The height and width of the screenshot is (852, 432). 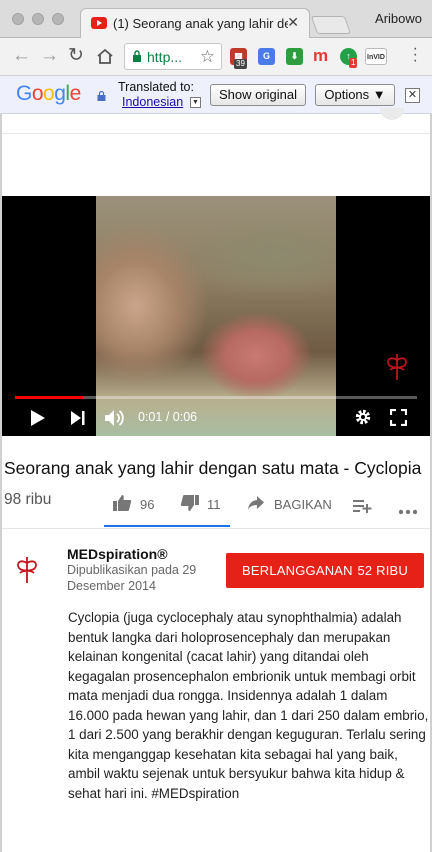 I want to click on translate-lock-icon, so click(x=101, y=96).